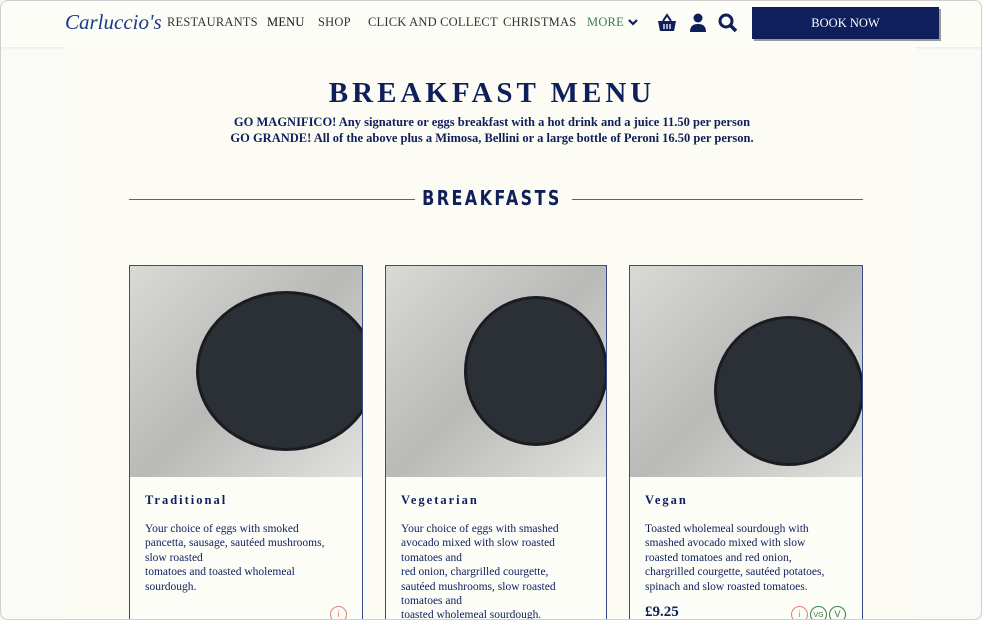  Describe the element at coordinates (818, 612) in the screenshot. I see `vegan-badge-icon: VG` at that location.